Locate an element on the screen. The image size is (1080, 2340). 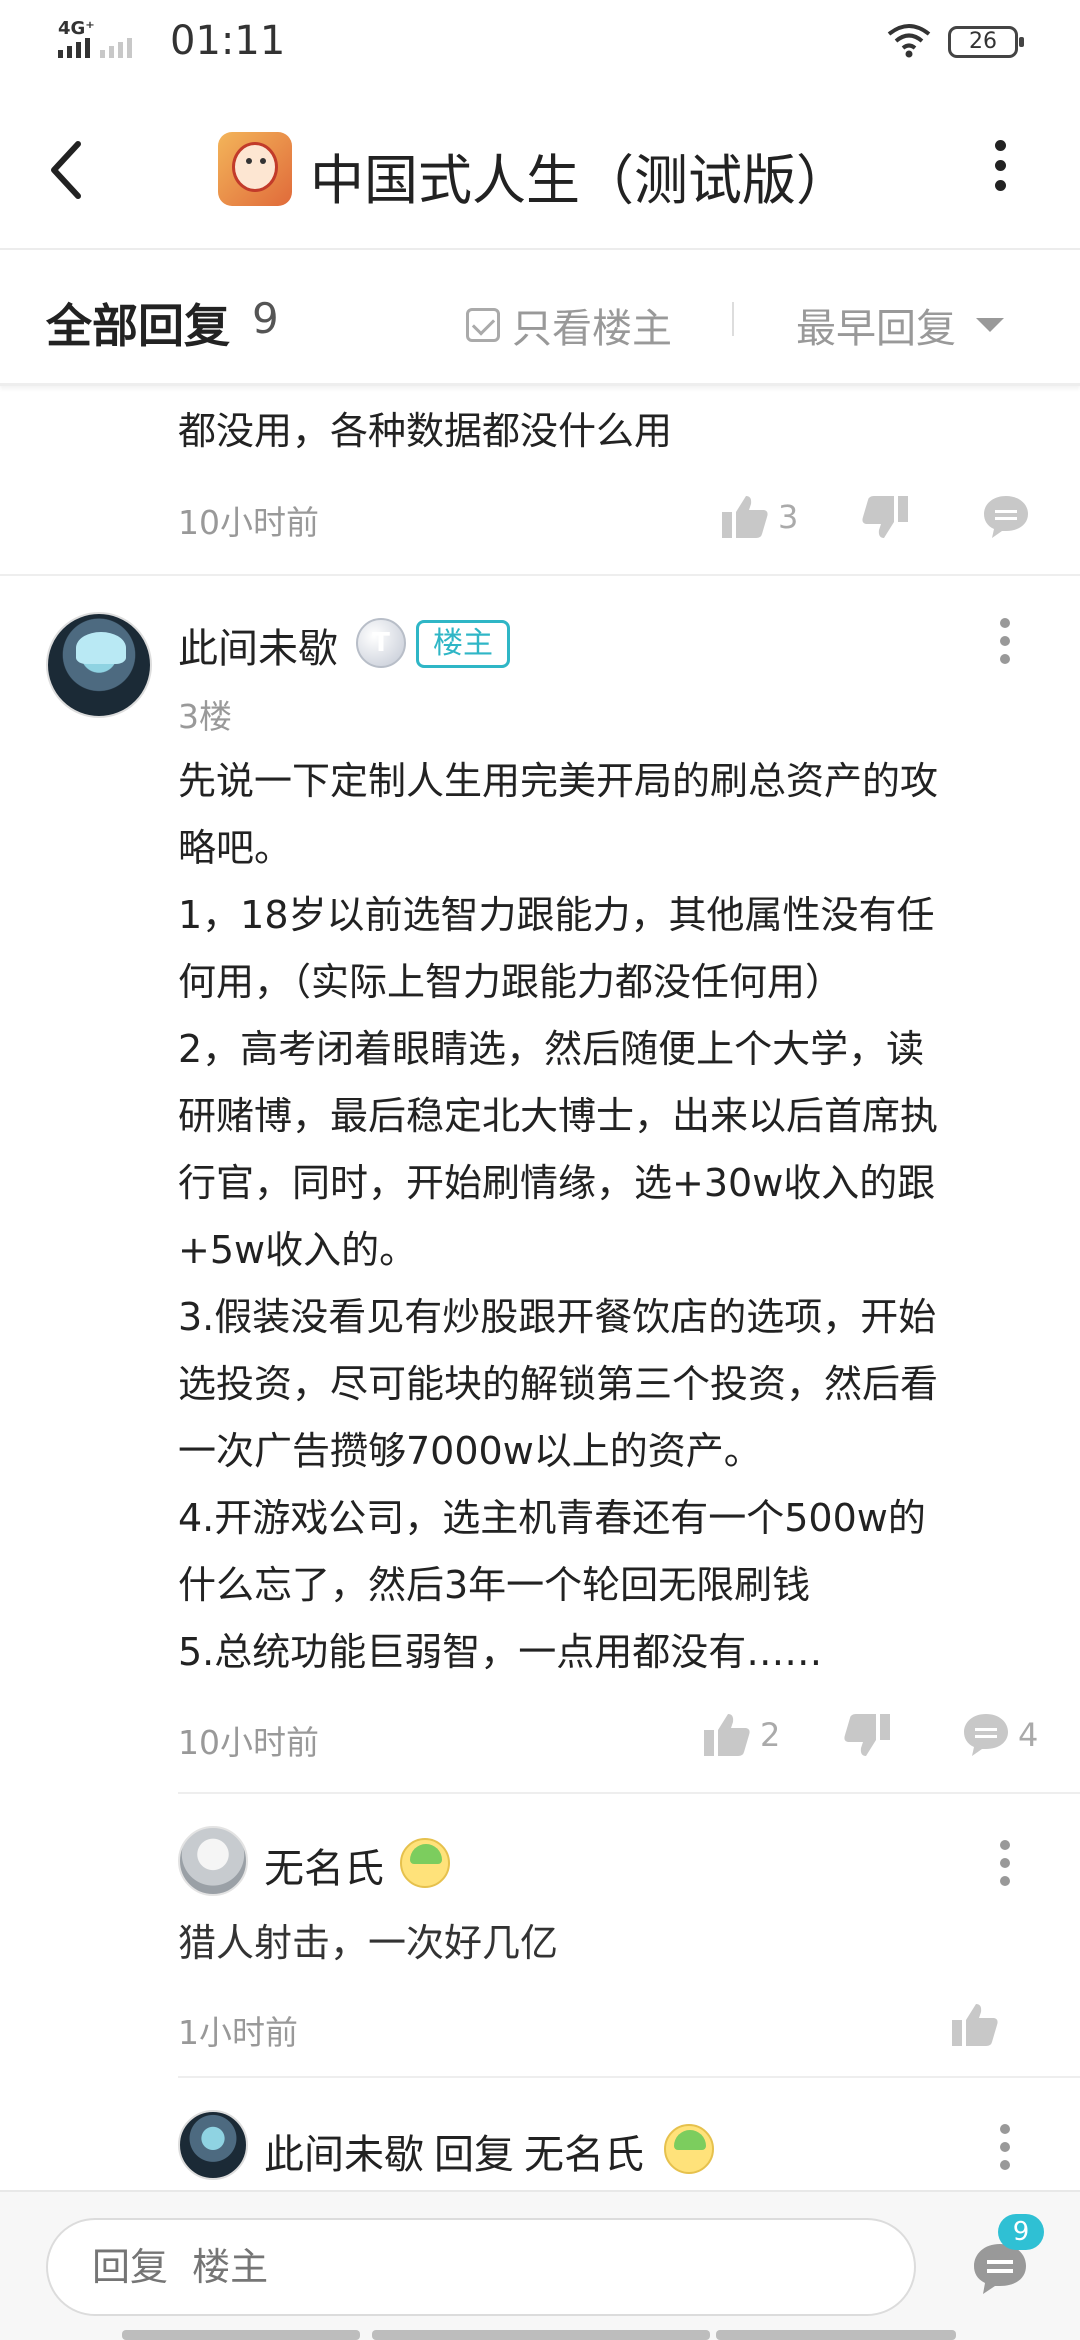
post-line: 一次广告攒够7000w以上的资产。 is located at coordinates (470, 1451).